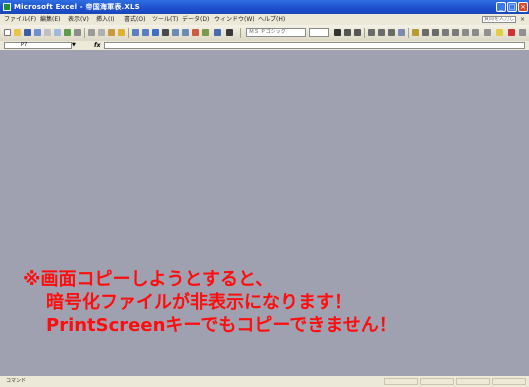 The image size is (529, 387). What do you see at coordinates (7, 7) in the screenshot?
I see `excel-app-icon` at bounding box center [7, 7].